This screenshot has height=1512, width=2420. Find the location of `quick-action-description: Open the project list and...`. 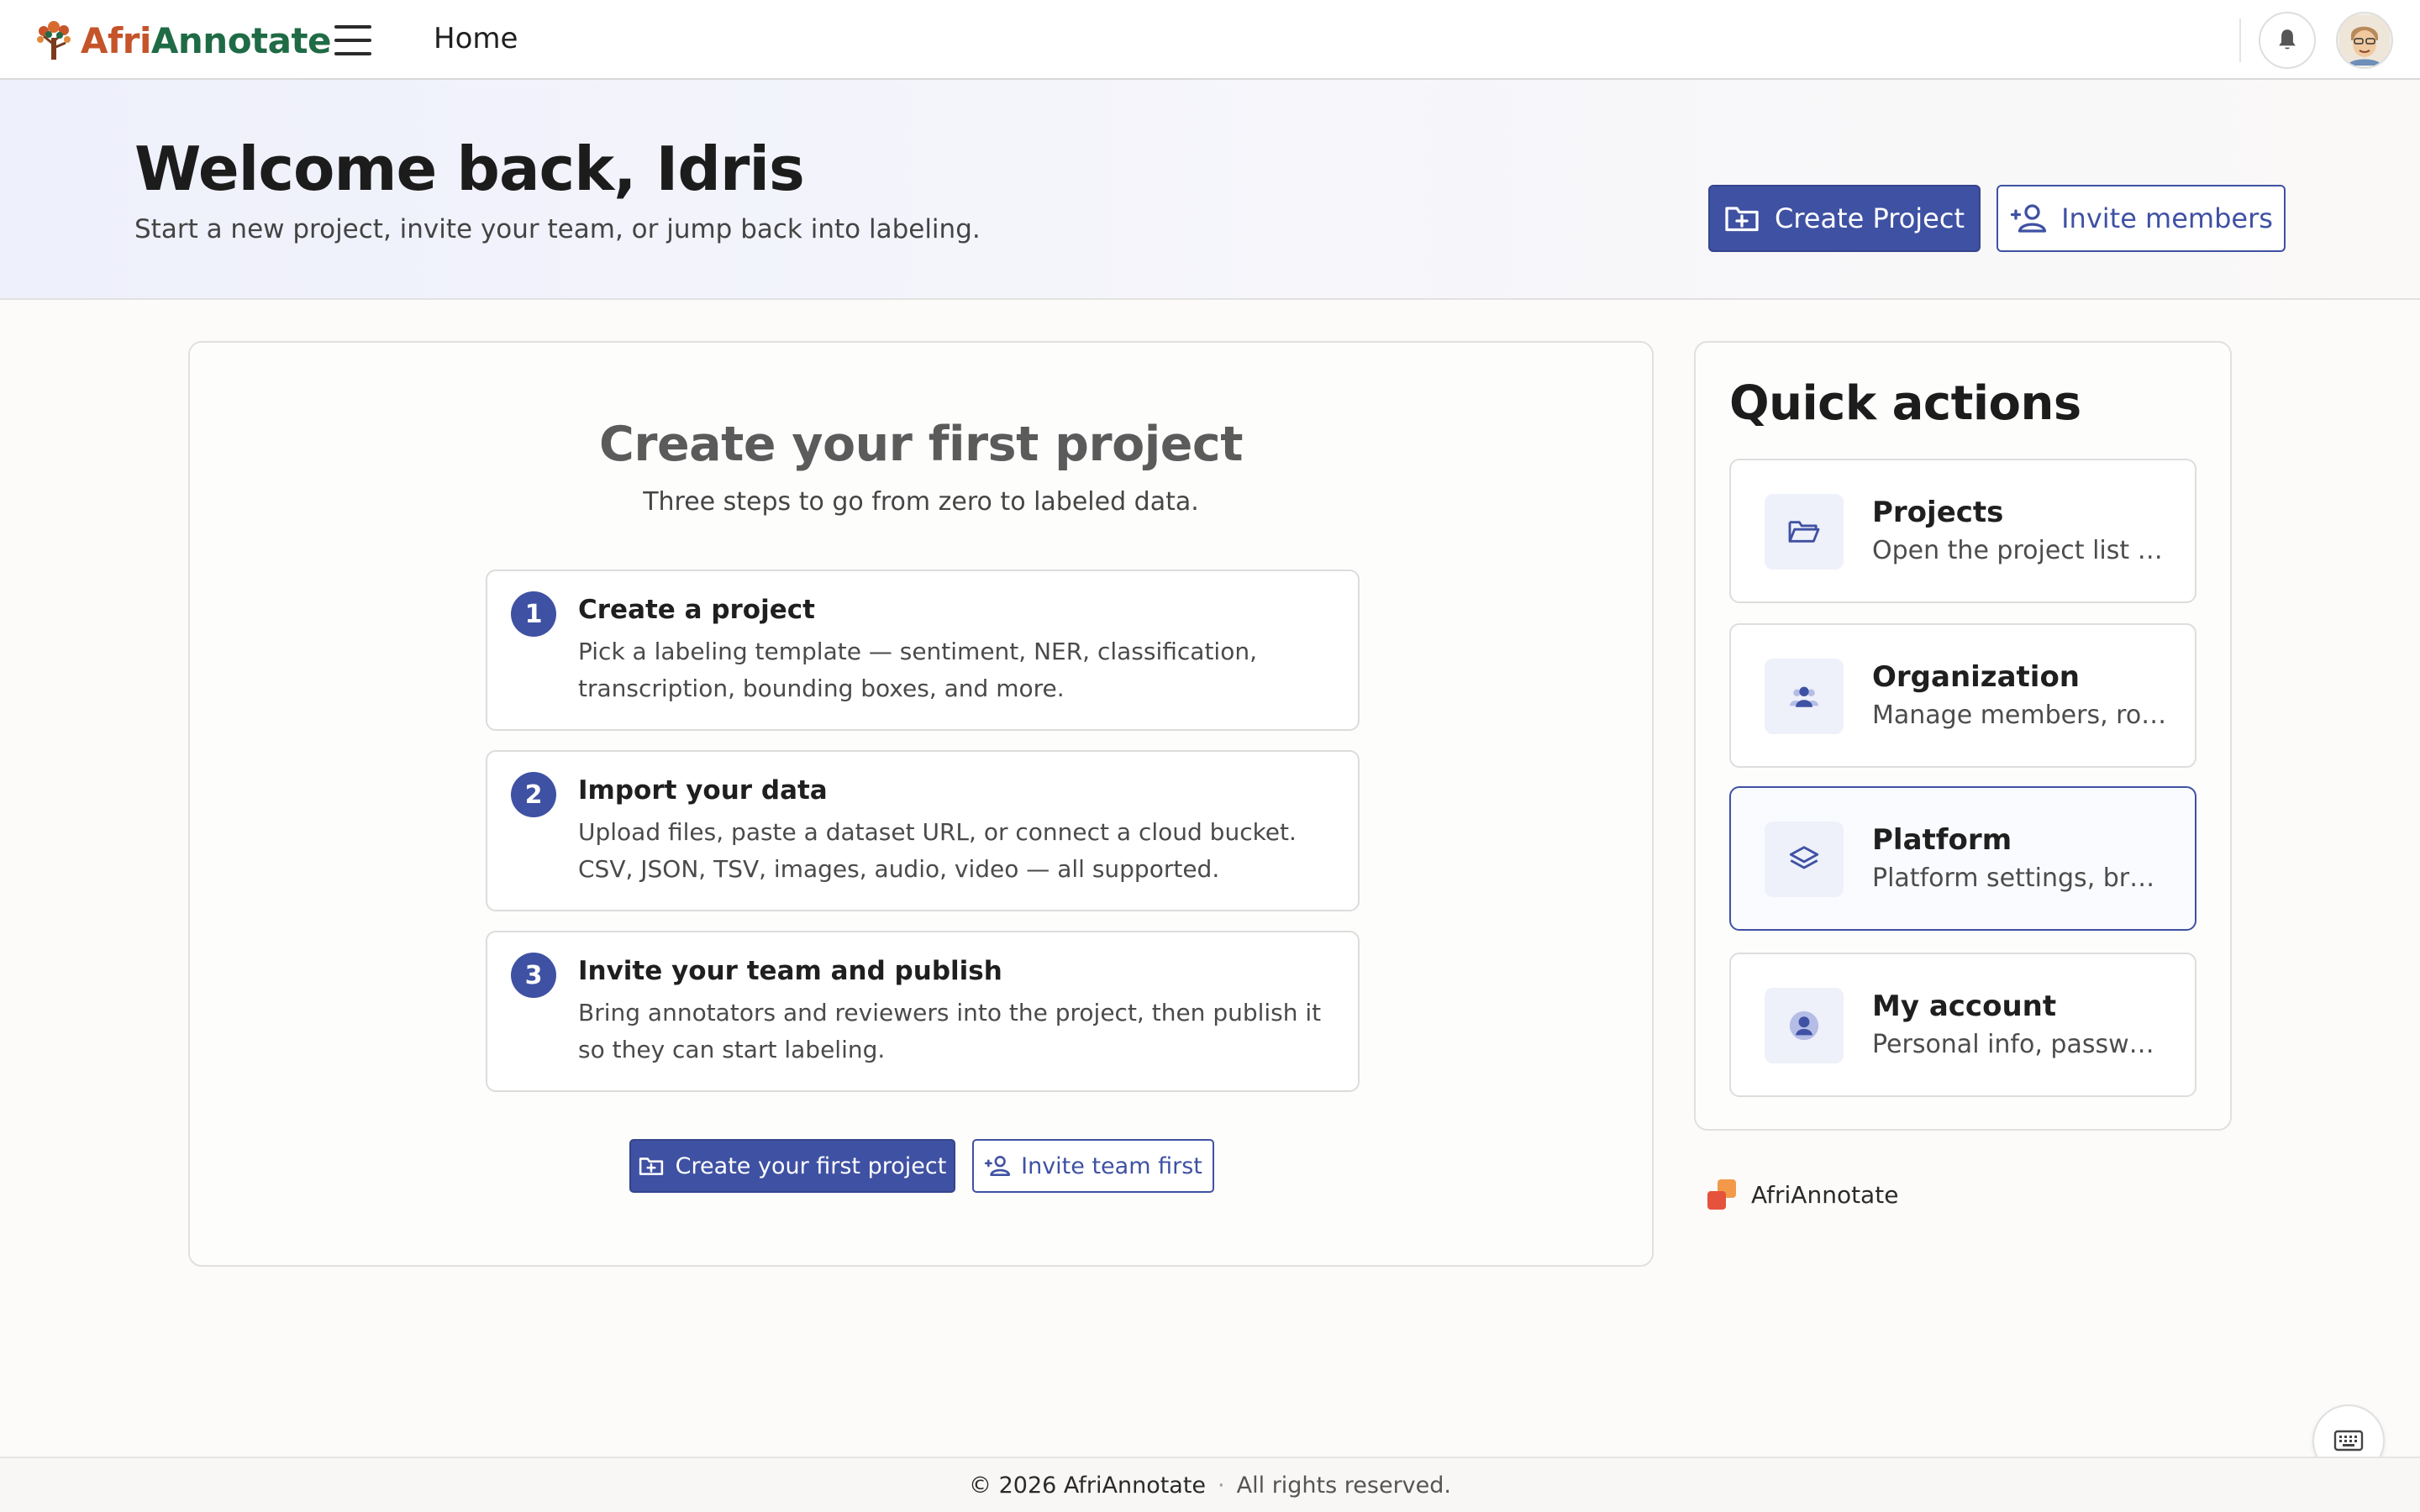

quick-action-description: Open the project list and... is located at coordinates (2020, 550).